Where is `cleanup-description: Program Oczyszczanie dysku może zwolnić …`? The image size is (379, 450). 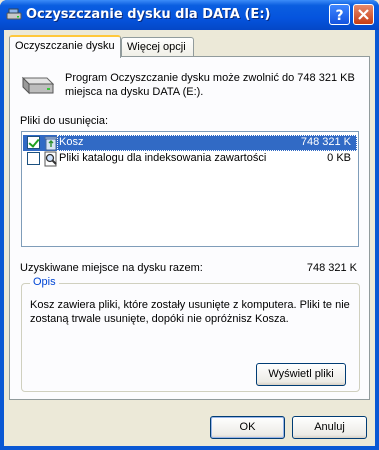 cleanup-description: Program Oczyszczanie dysku może zwolnić … is located at coordinates (210, 85).